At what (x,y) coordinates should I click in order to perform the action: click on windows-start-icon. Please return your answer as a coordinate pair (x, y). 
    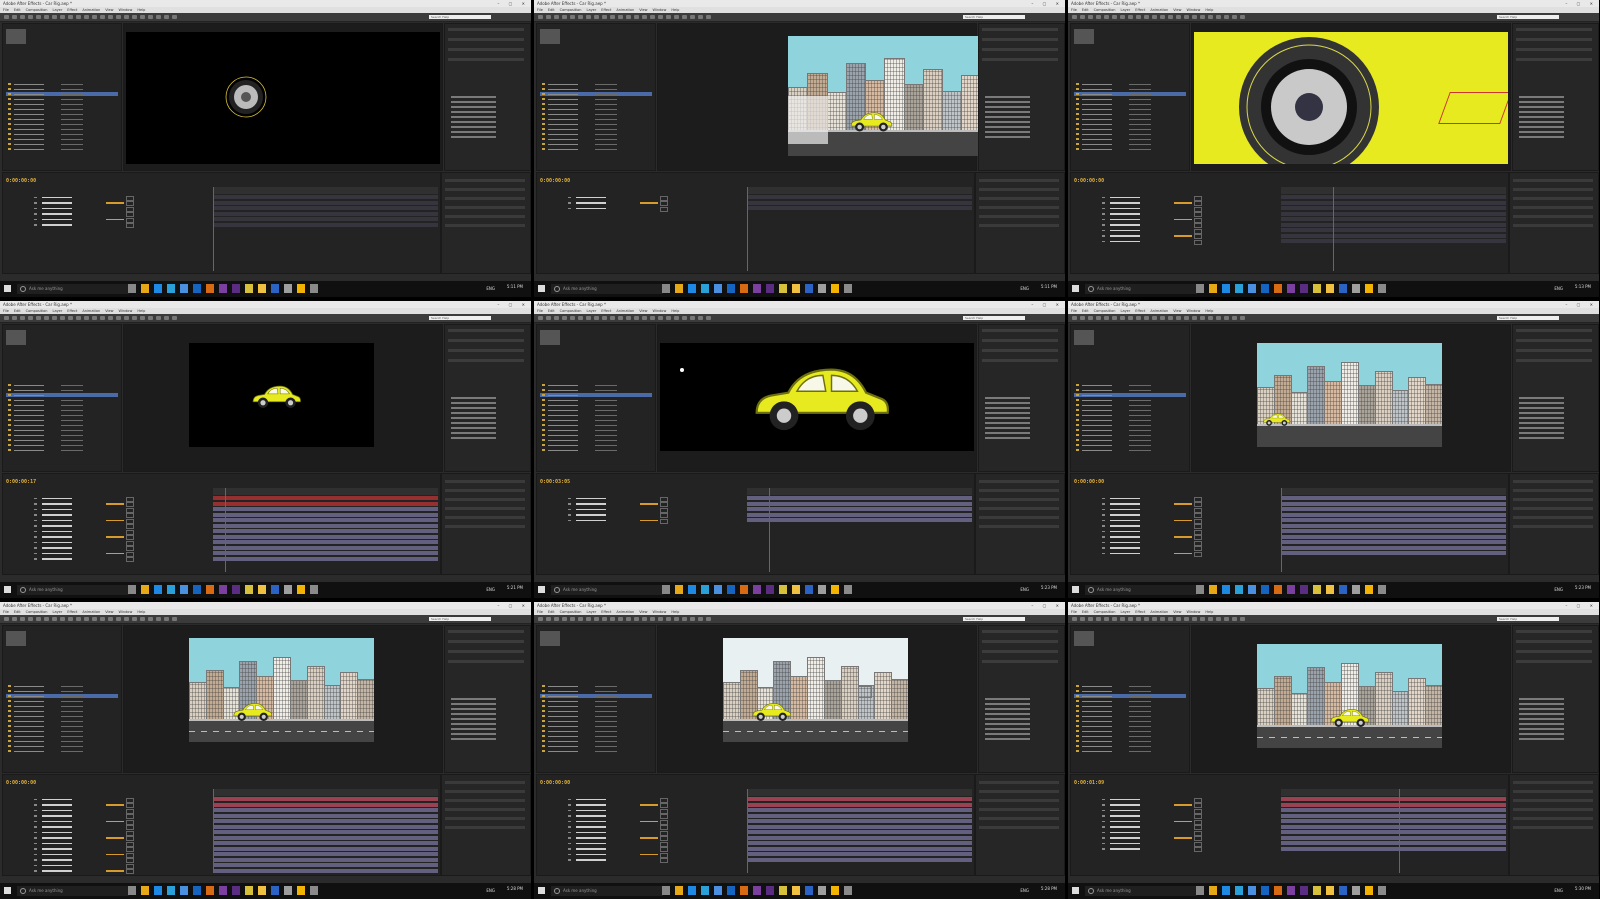
    Looking at the image, I should click on (7, 589).